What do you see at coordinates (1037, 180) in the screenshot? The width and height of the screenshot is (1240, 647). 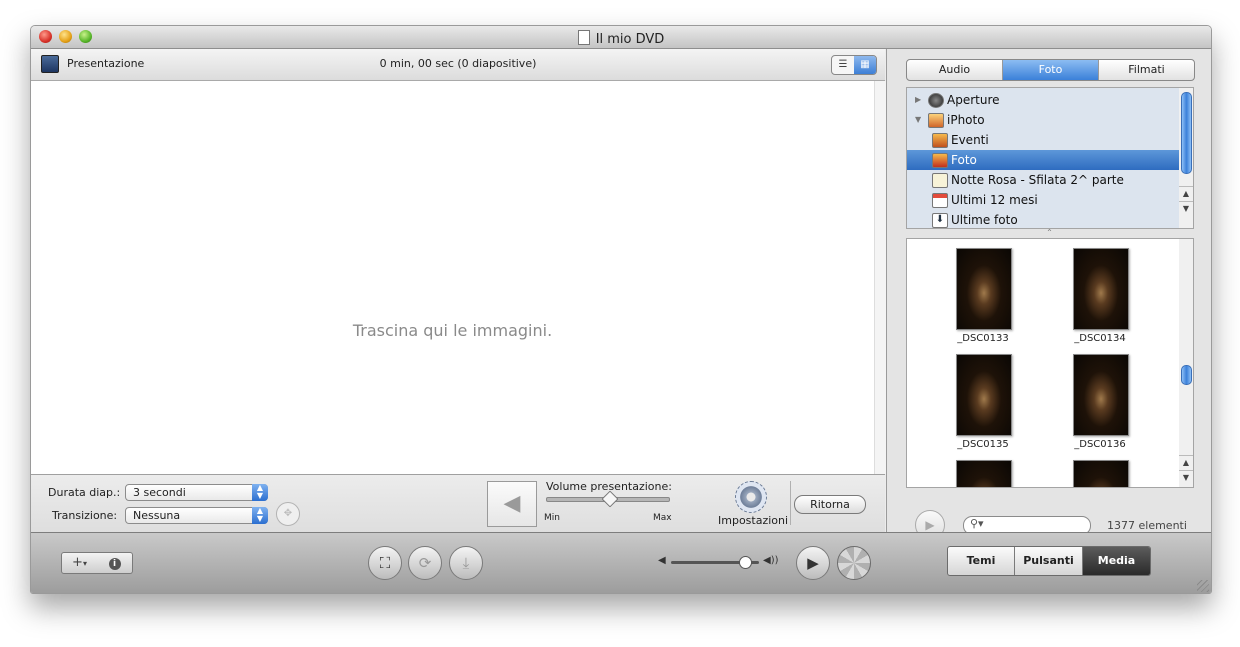 I see `source-label: Notte Rosa - Sfilata 2^ parte` at bounding box center [1037, 180].